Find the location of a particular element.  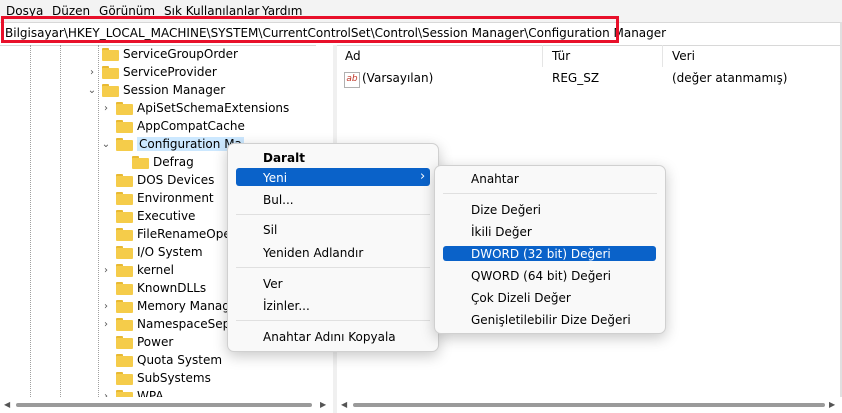

tree-node: › NamespaceSepa is located at coordinates (169, 324).